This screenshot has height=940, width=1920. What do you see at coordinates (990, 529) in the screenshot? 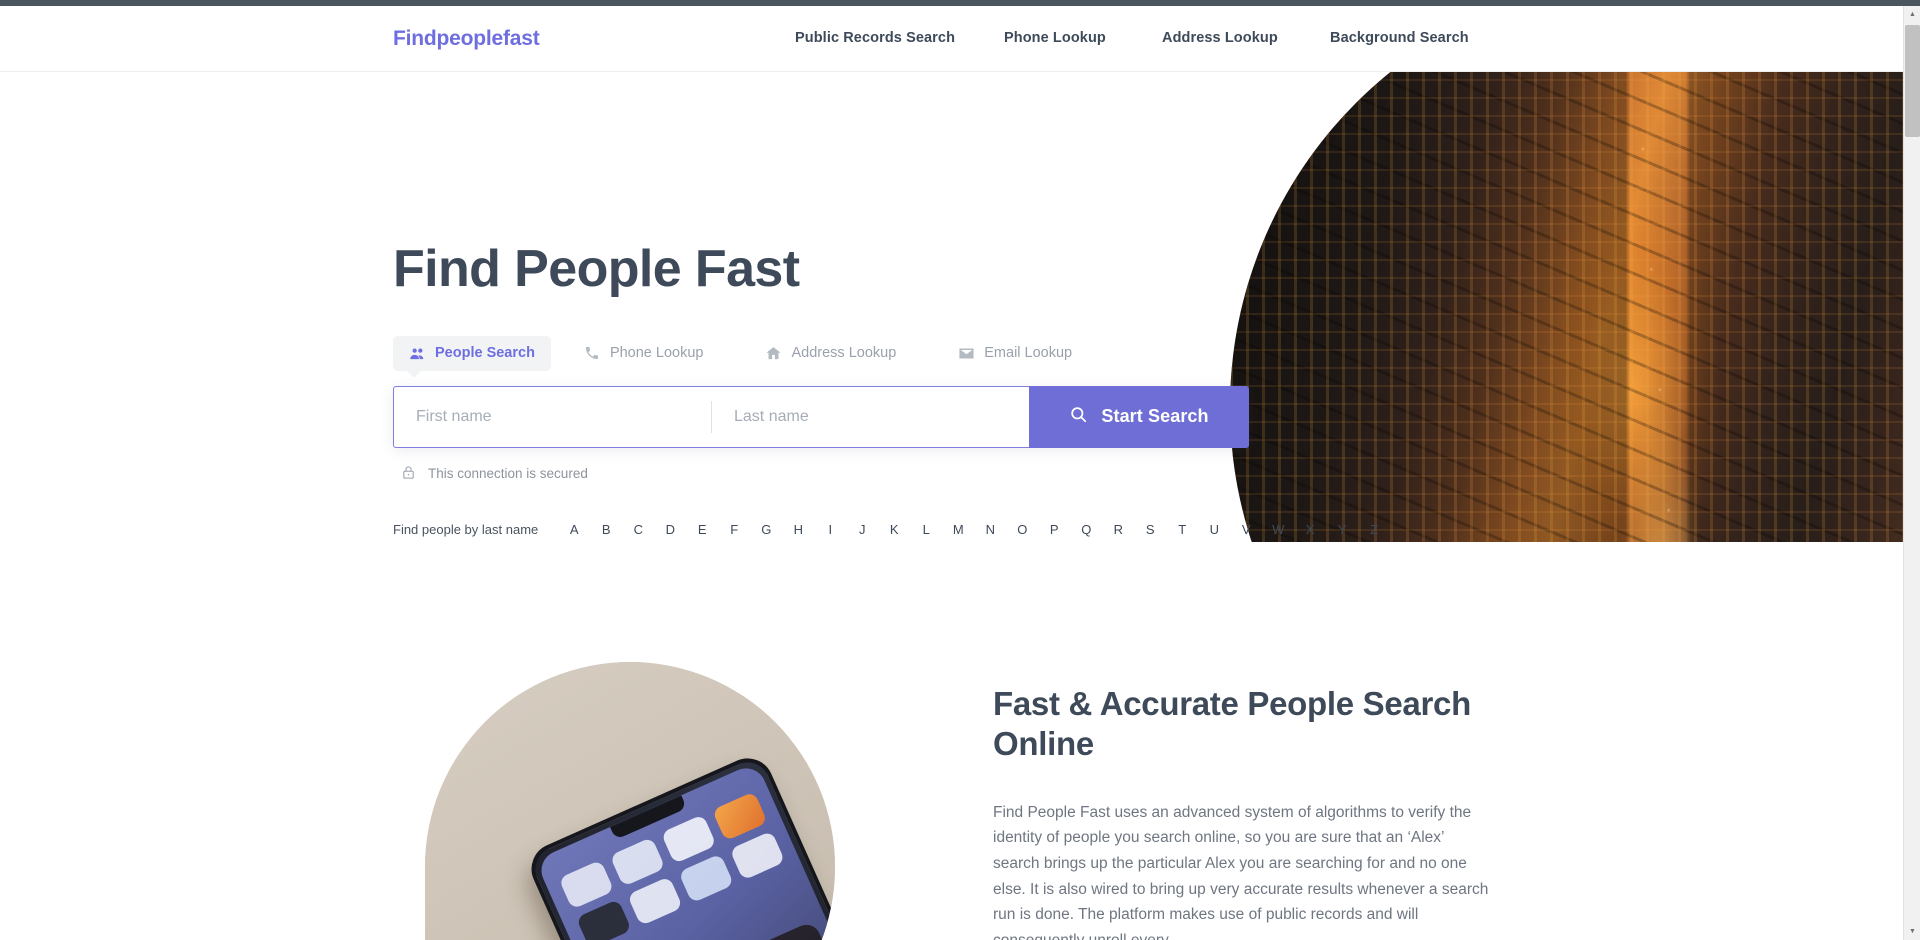
I see `alpha-letter-n: N` at bounding box center [990, 529].